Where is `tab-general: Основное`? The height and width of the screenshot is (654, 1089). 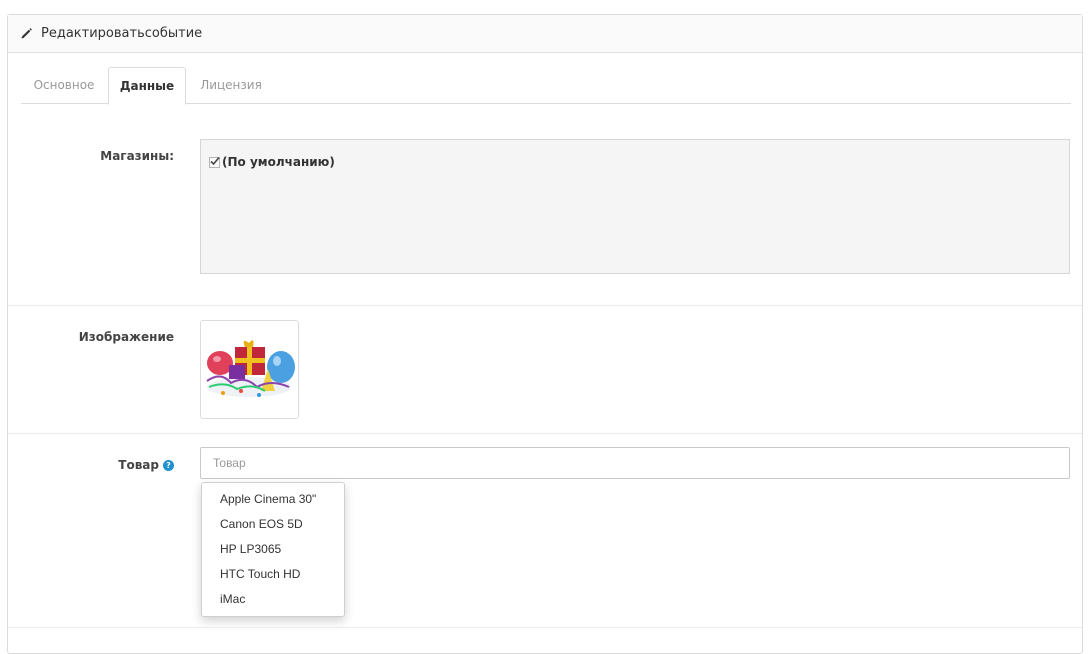 tab-general: Основное is located at coordinates (64, 85).